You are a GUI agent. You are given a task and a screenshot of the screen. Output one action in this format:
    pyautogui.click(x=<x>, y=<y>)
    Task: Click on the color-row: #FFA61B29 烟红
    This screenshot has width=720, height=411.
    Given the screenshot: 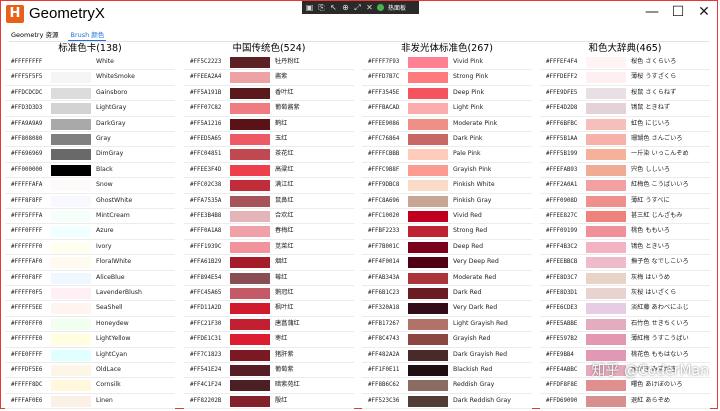 What is the action you would take?
    pyautogui.click(x=269, y=263)
    